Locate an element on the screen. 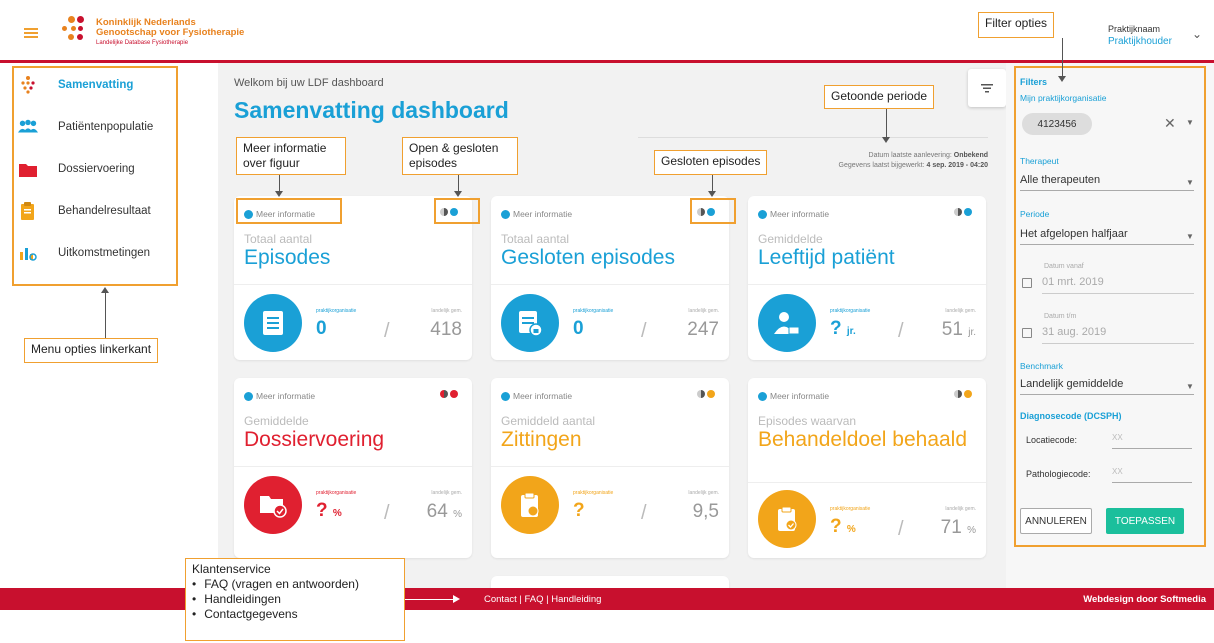 The height and width of the screenshot is (643, 1214). footer-link-faq: FAQ is located at coordinates (534, 599).